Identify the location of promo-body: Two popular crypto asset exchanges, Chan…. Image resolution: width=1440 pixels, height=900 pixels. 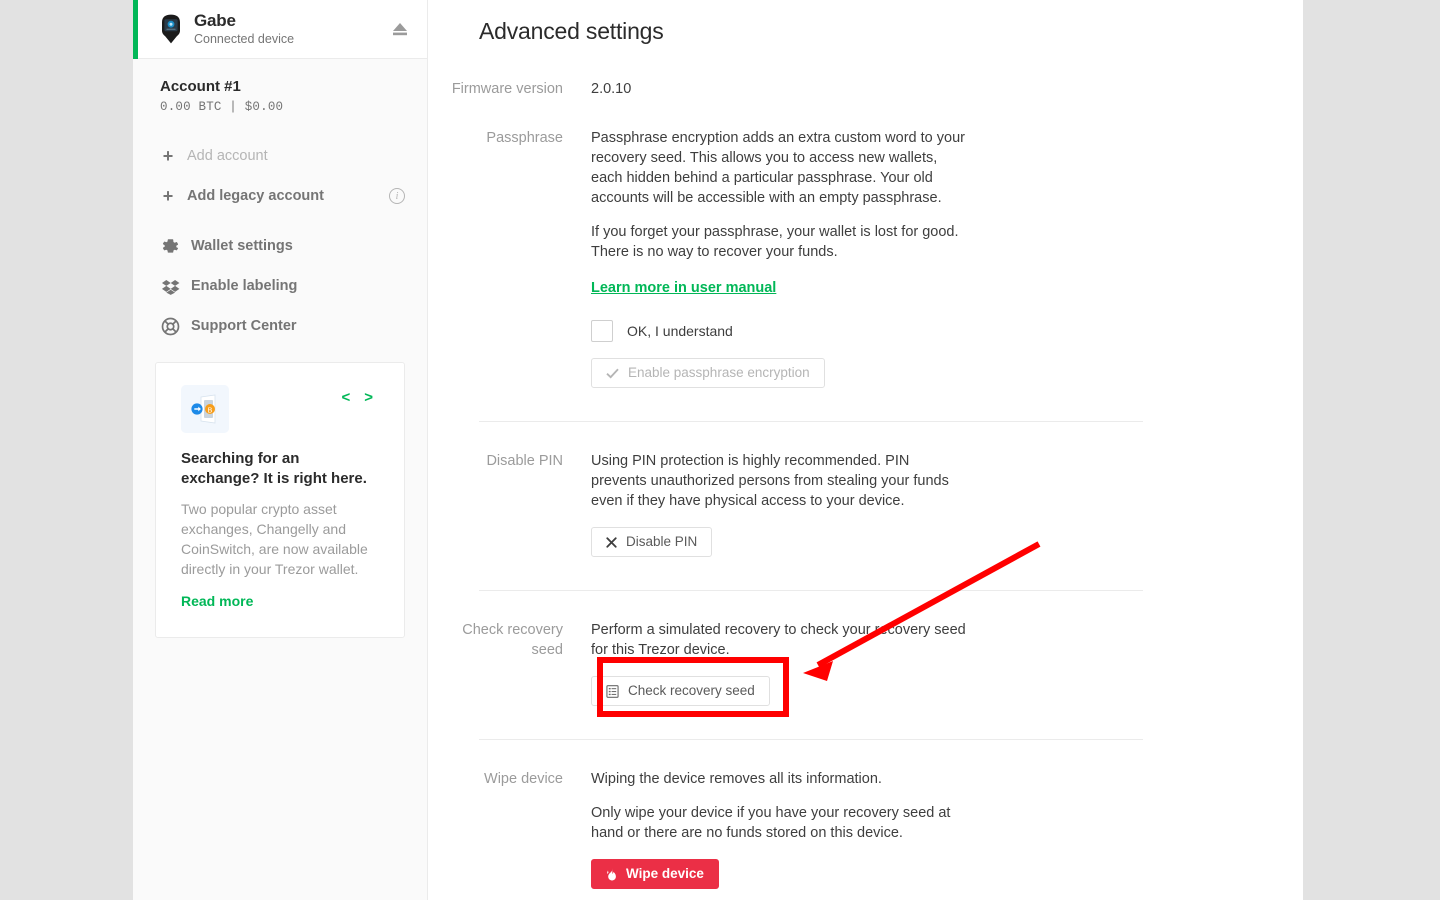
(274, 539).